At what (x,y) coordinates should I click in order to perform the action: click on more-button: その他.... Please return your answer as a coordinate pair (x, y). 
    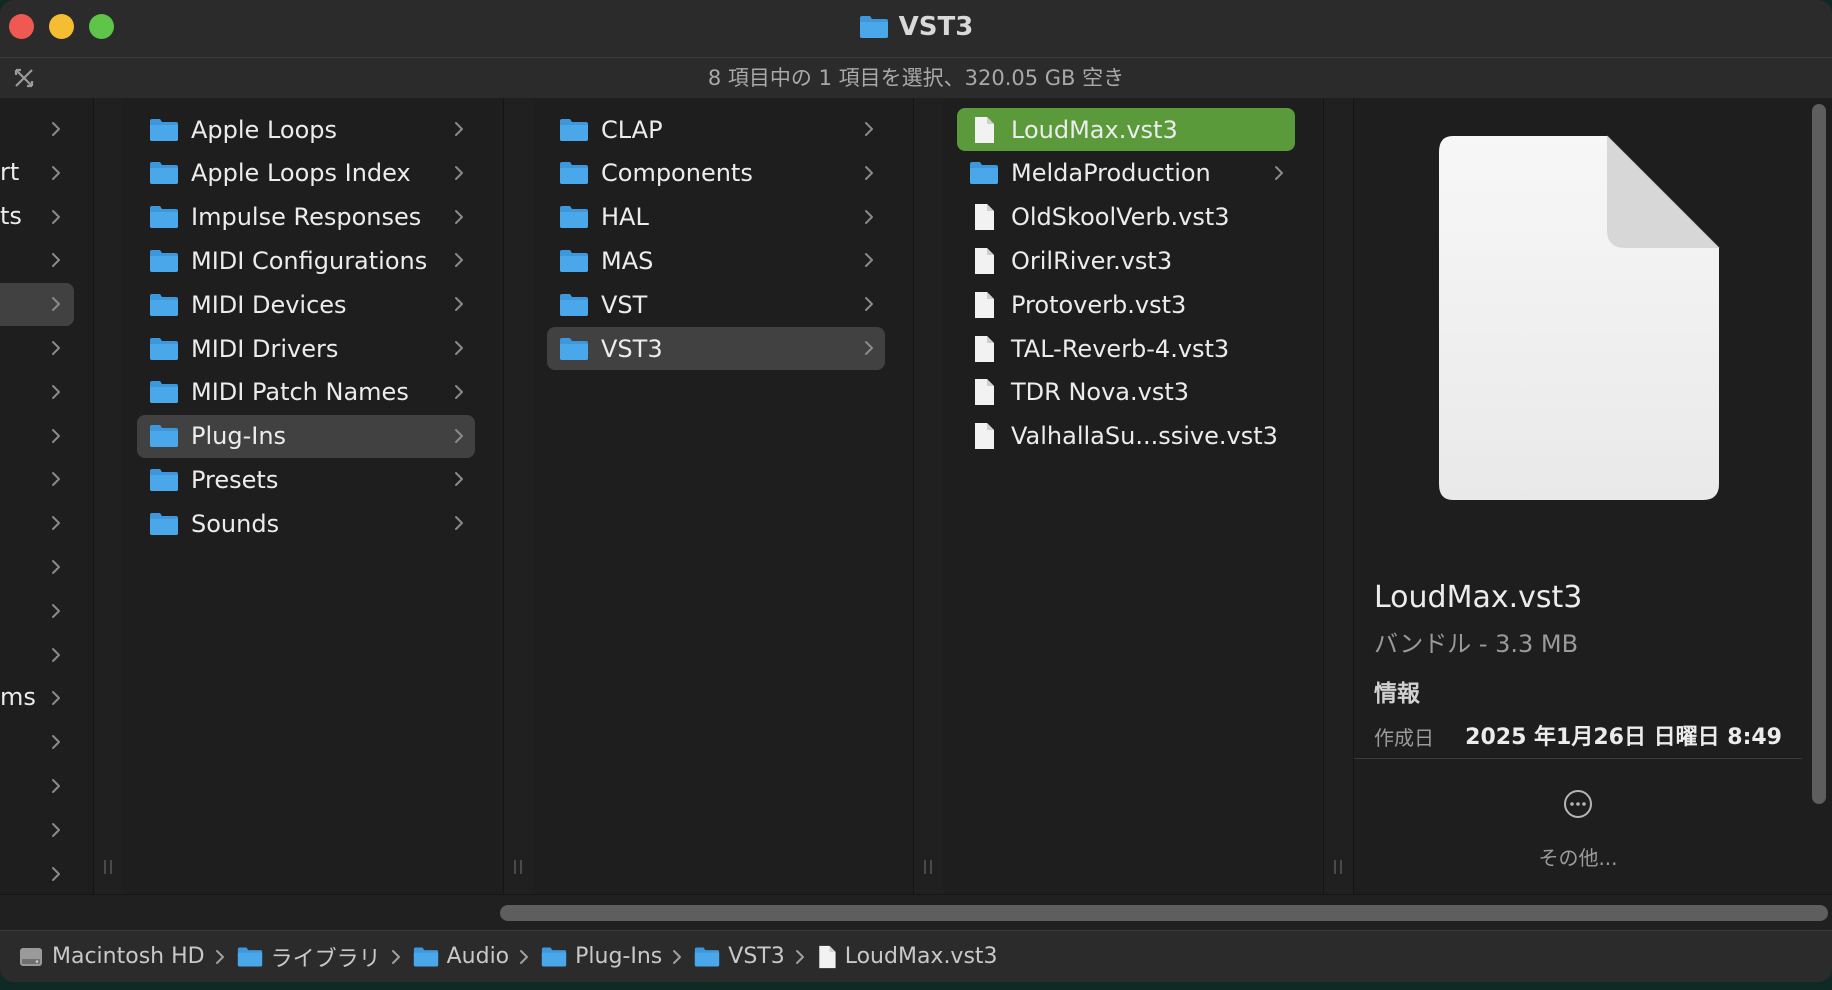
    Looking at the image, I should click on (1578, 856).